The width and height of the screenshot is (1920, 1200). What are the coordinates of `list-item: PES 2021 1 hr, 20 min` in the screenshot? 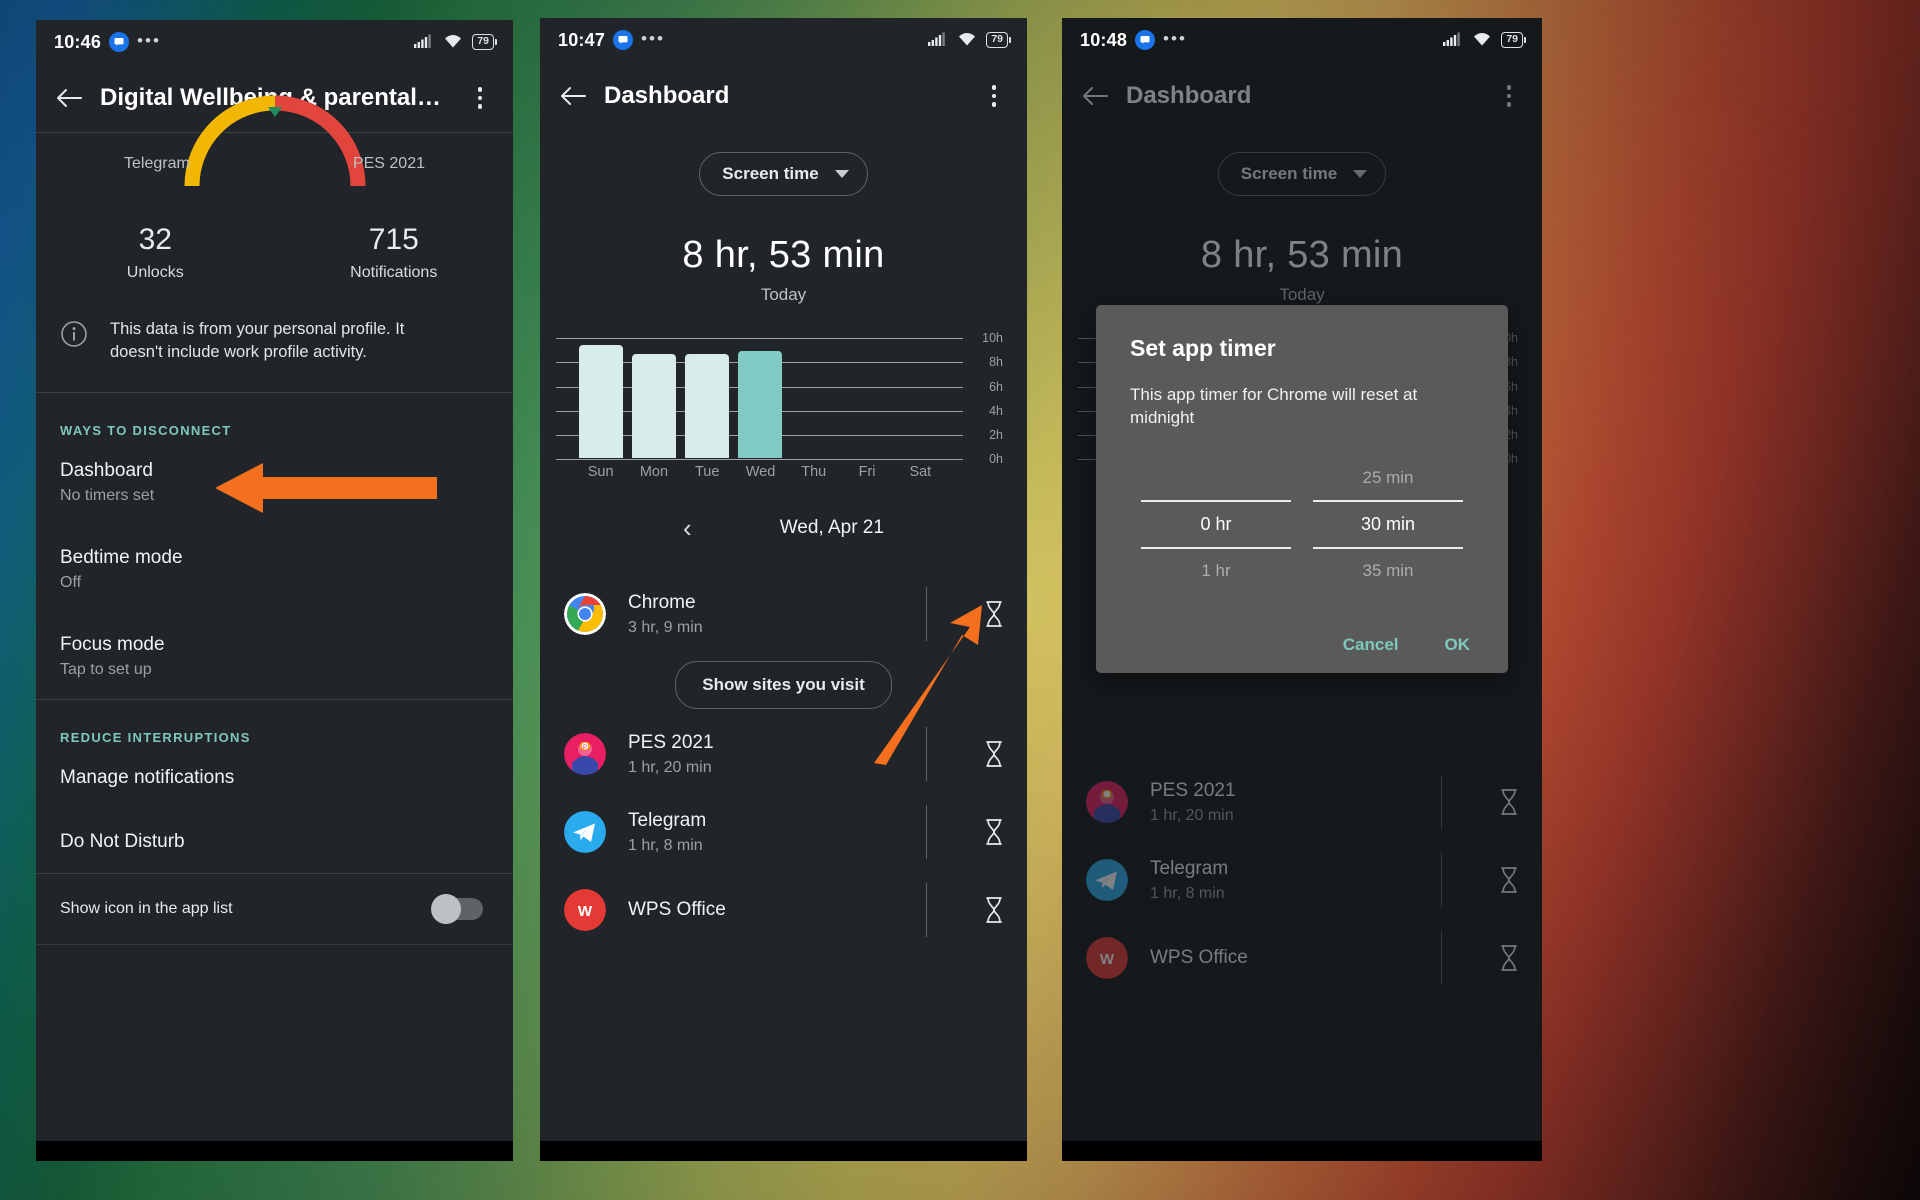 It's located at (1302, 802).